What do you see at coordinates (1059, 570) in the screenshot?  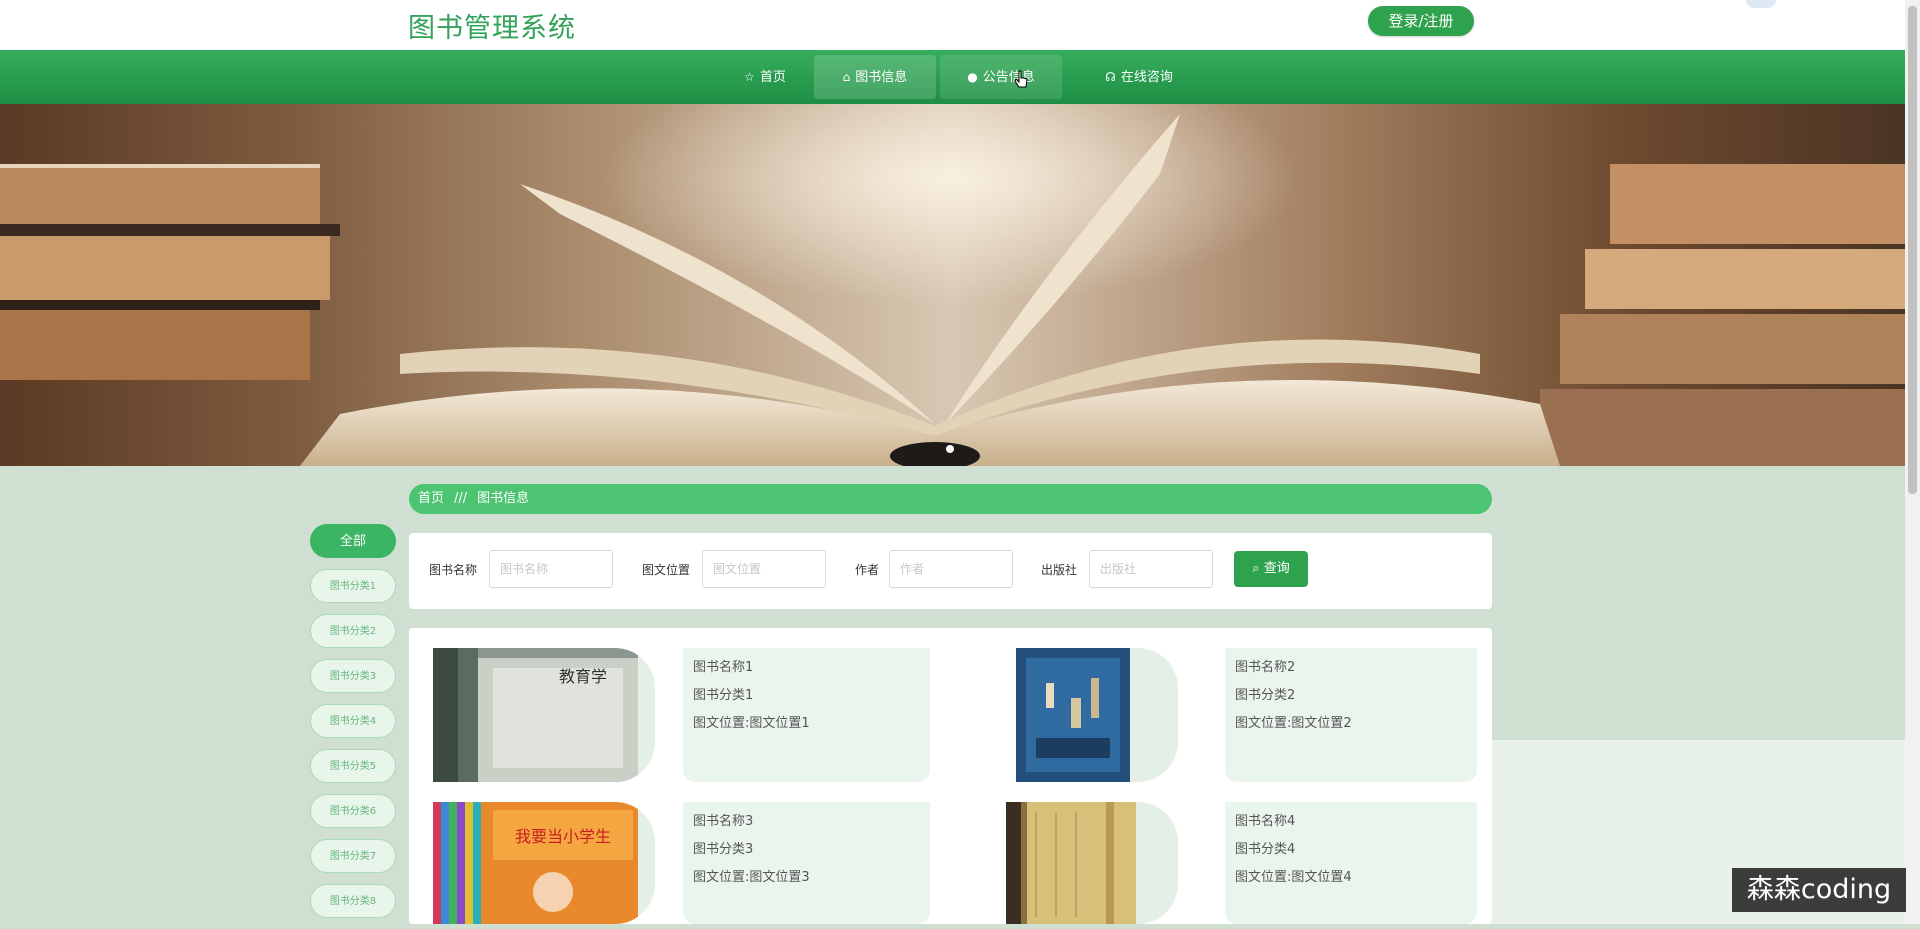 I see `publisher-label: 出版社` at bounding box center [1059, 570].